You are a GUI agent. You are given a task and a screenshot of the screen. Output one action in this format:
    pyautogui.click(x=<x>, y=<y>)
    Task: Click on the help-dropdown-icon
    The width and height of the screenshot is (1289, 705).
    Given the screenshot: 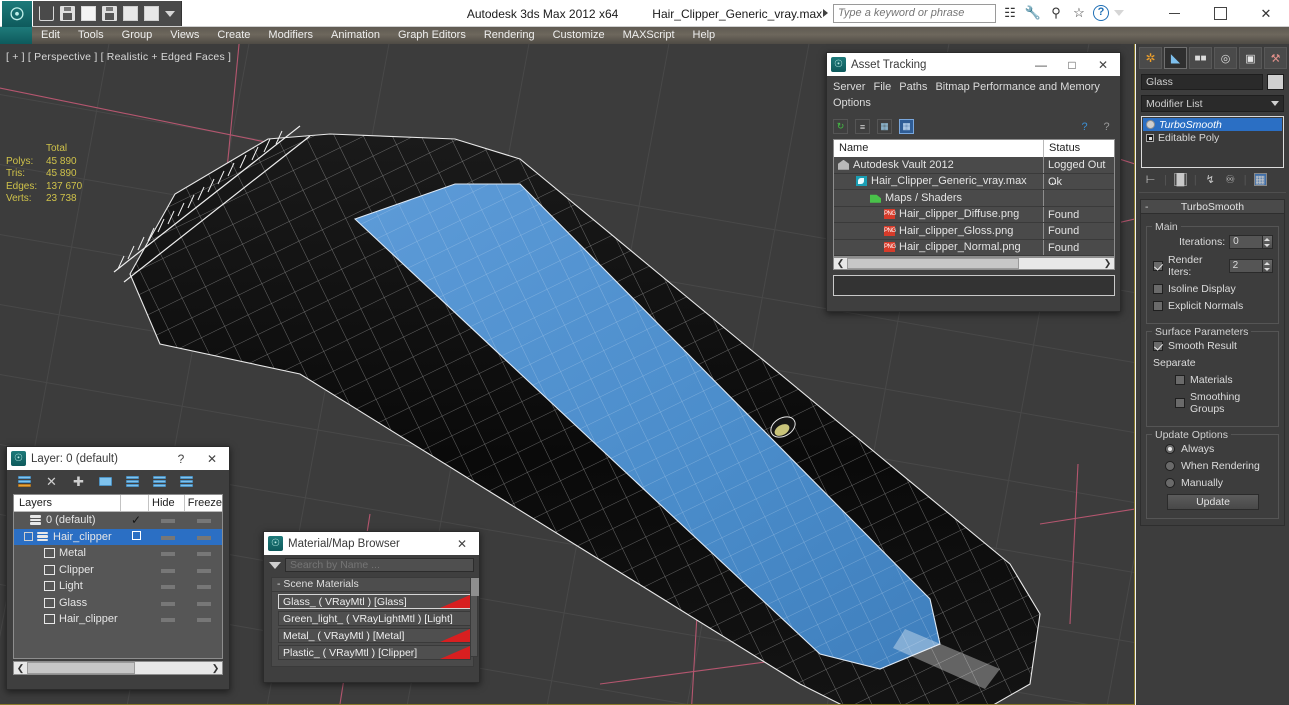 What is the action you would take?
    pyautogui.click(x=1119, y=13)
    